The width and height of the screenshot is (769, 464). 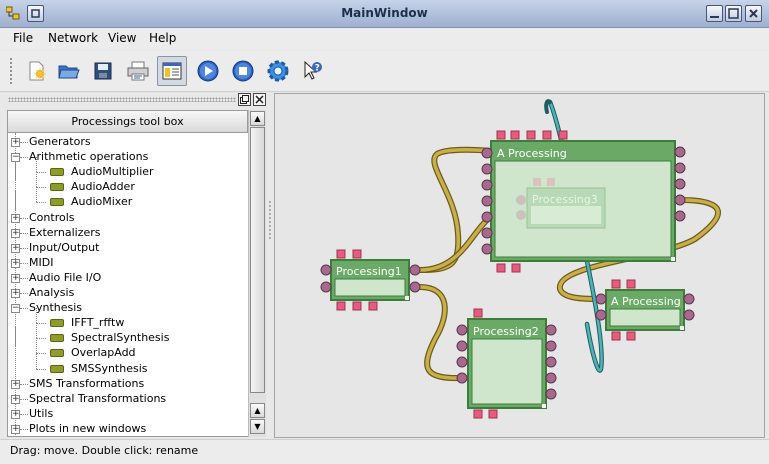 I want to click on whats-this-icon: ?, so click(x=312, y=71).